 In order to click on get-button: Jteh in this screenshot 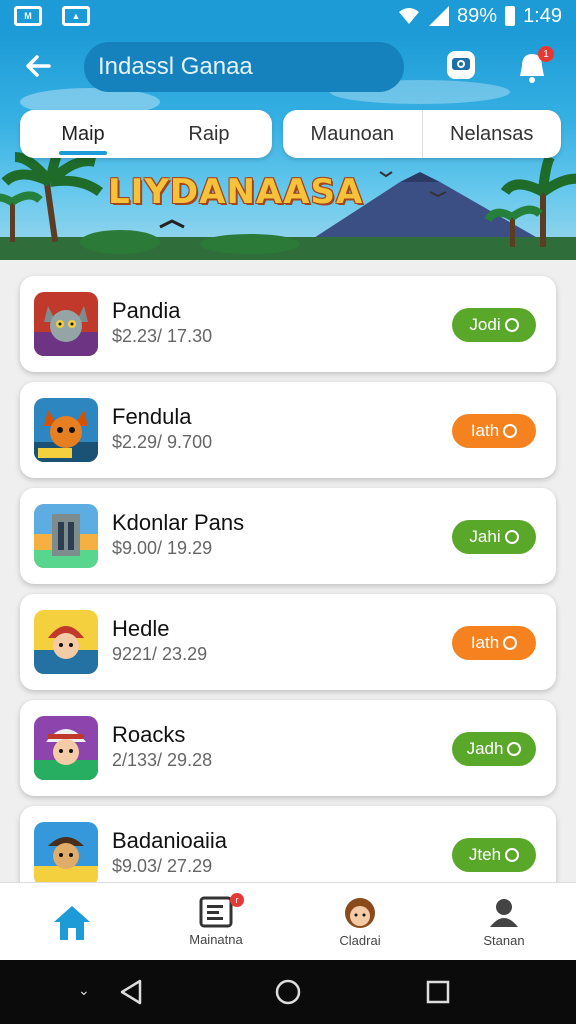, I will do `click(494, 855)`.